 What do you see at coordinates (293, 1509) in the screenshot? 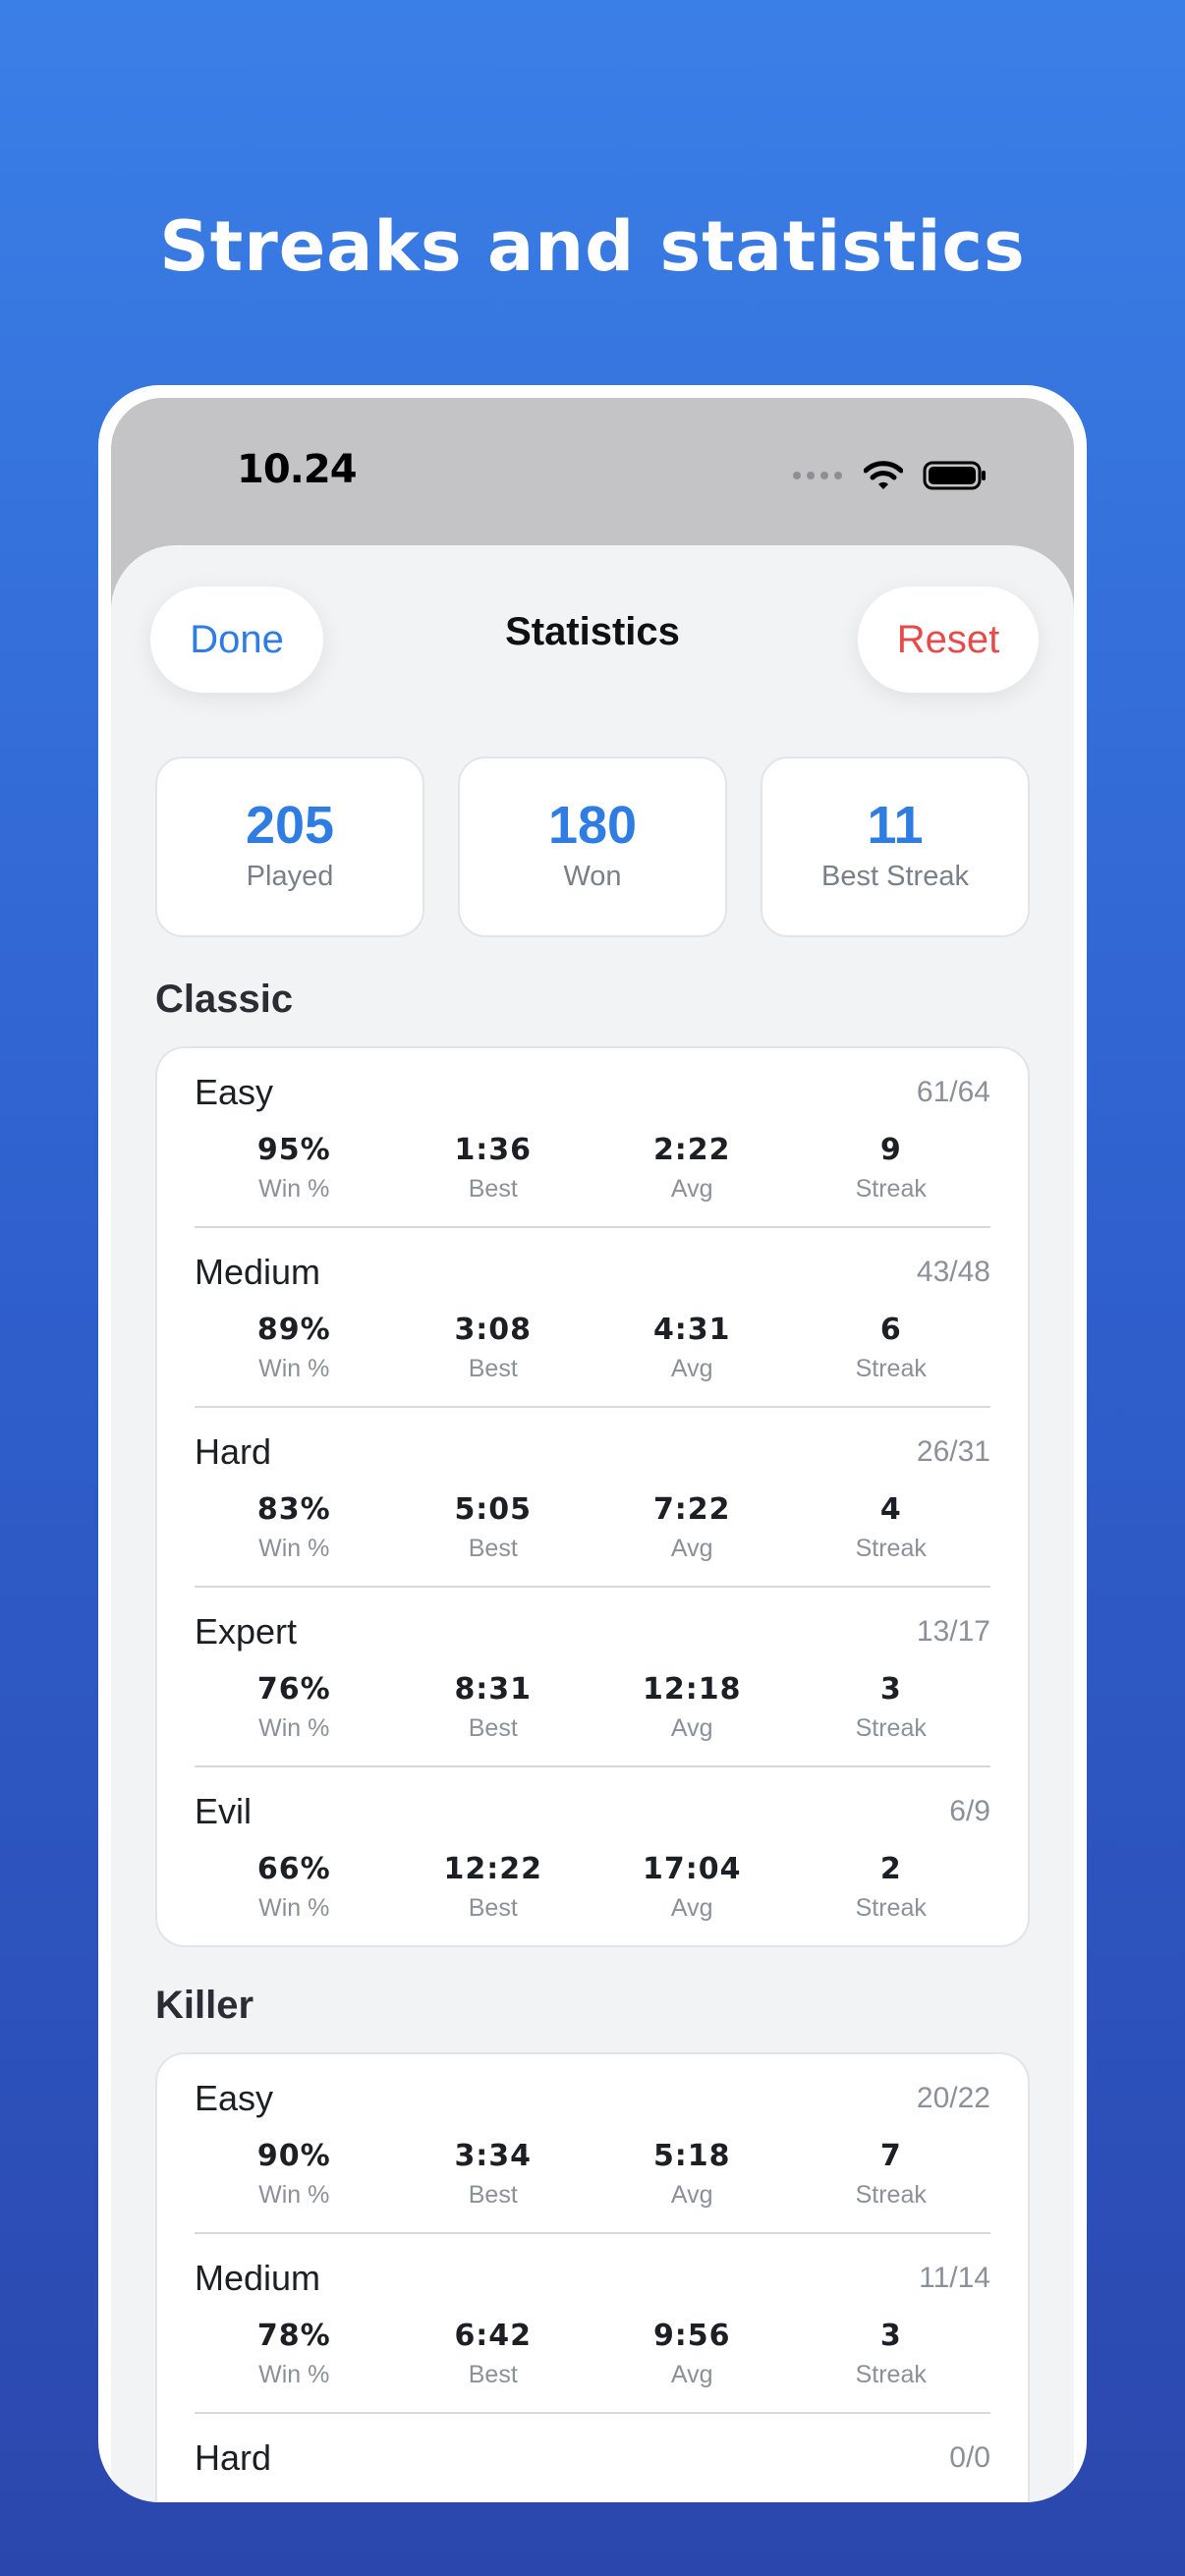
I see `win-percent-value: 83%` at bounding box center [293, 1509].